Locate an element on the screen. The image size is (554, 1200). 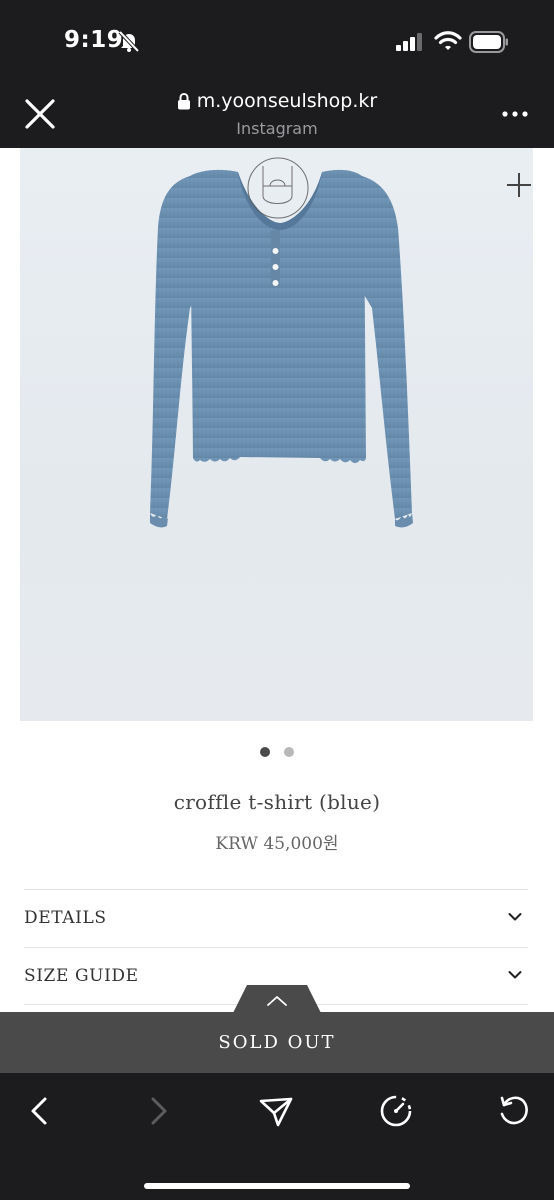
url-area: m.yoonseulshop.kr Instagram is located at coordinates (277, 114).